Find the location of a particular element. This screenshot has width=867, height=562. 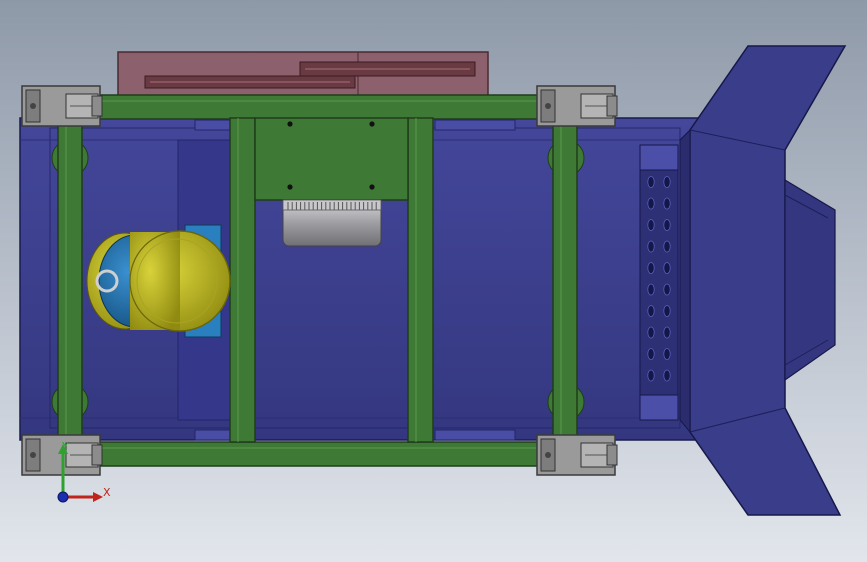

triad-y-label: Y is located at coordinates (65, 446).